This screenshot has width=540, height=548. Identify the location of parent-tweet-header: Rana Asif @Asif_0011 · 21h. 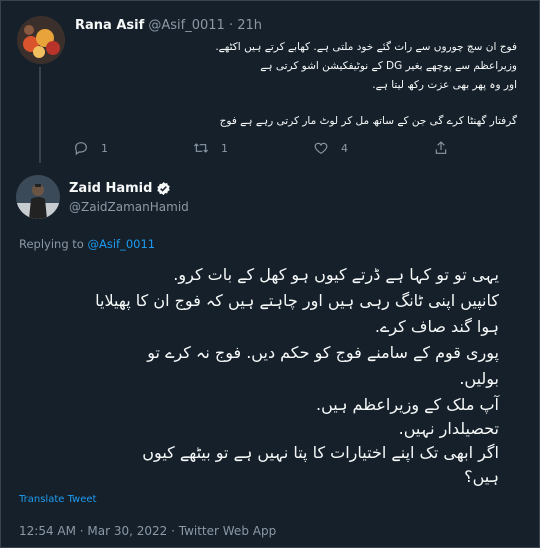
(168, 25).